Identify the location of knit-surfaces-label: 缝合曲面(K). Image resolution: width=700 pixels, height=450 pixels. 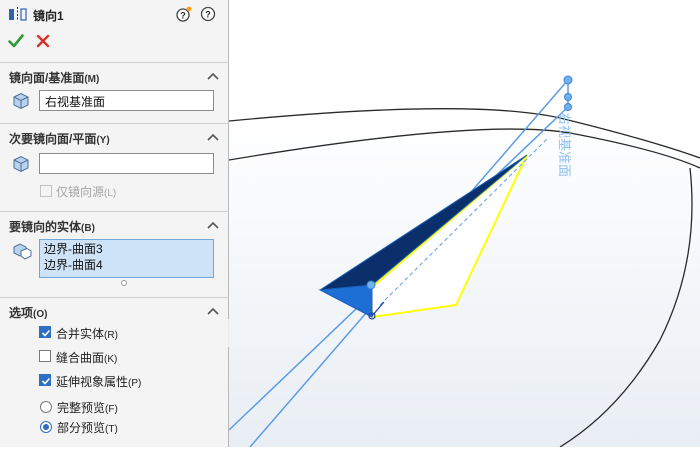
(86, 357).